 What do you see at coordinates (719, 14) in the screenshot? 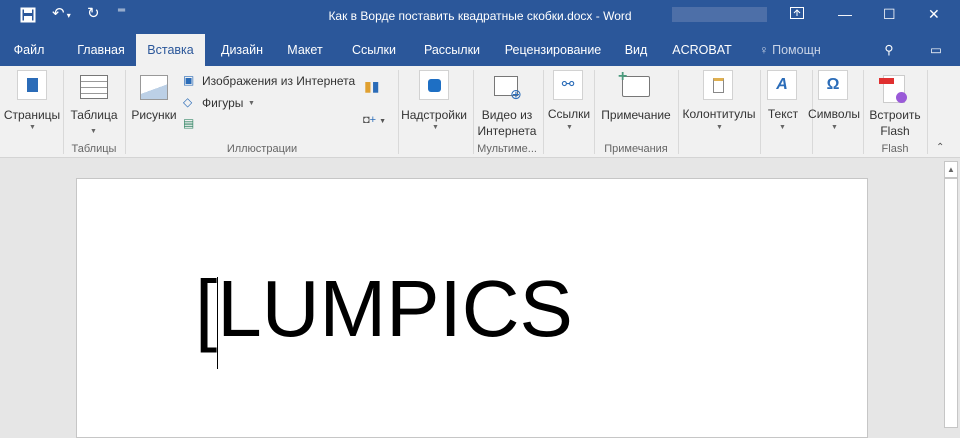
I see `account-name-blurred` at bounding box center [719, 14].